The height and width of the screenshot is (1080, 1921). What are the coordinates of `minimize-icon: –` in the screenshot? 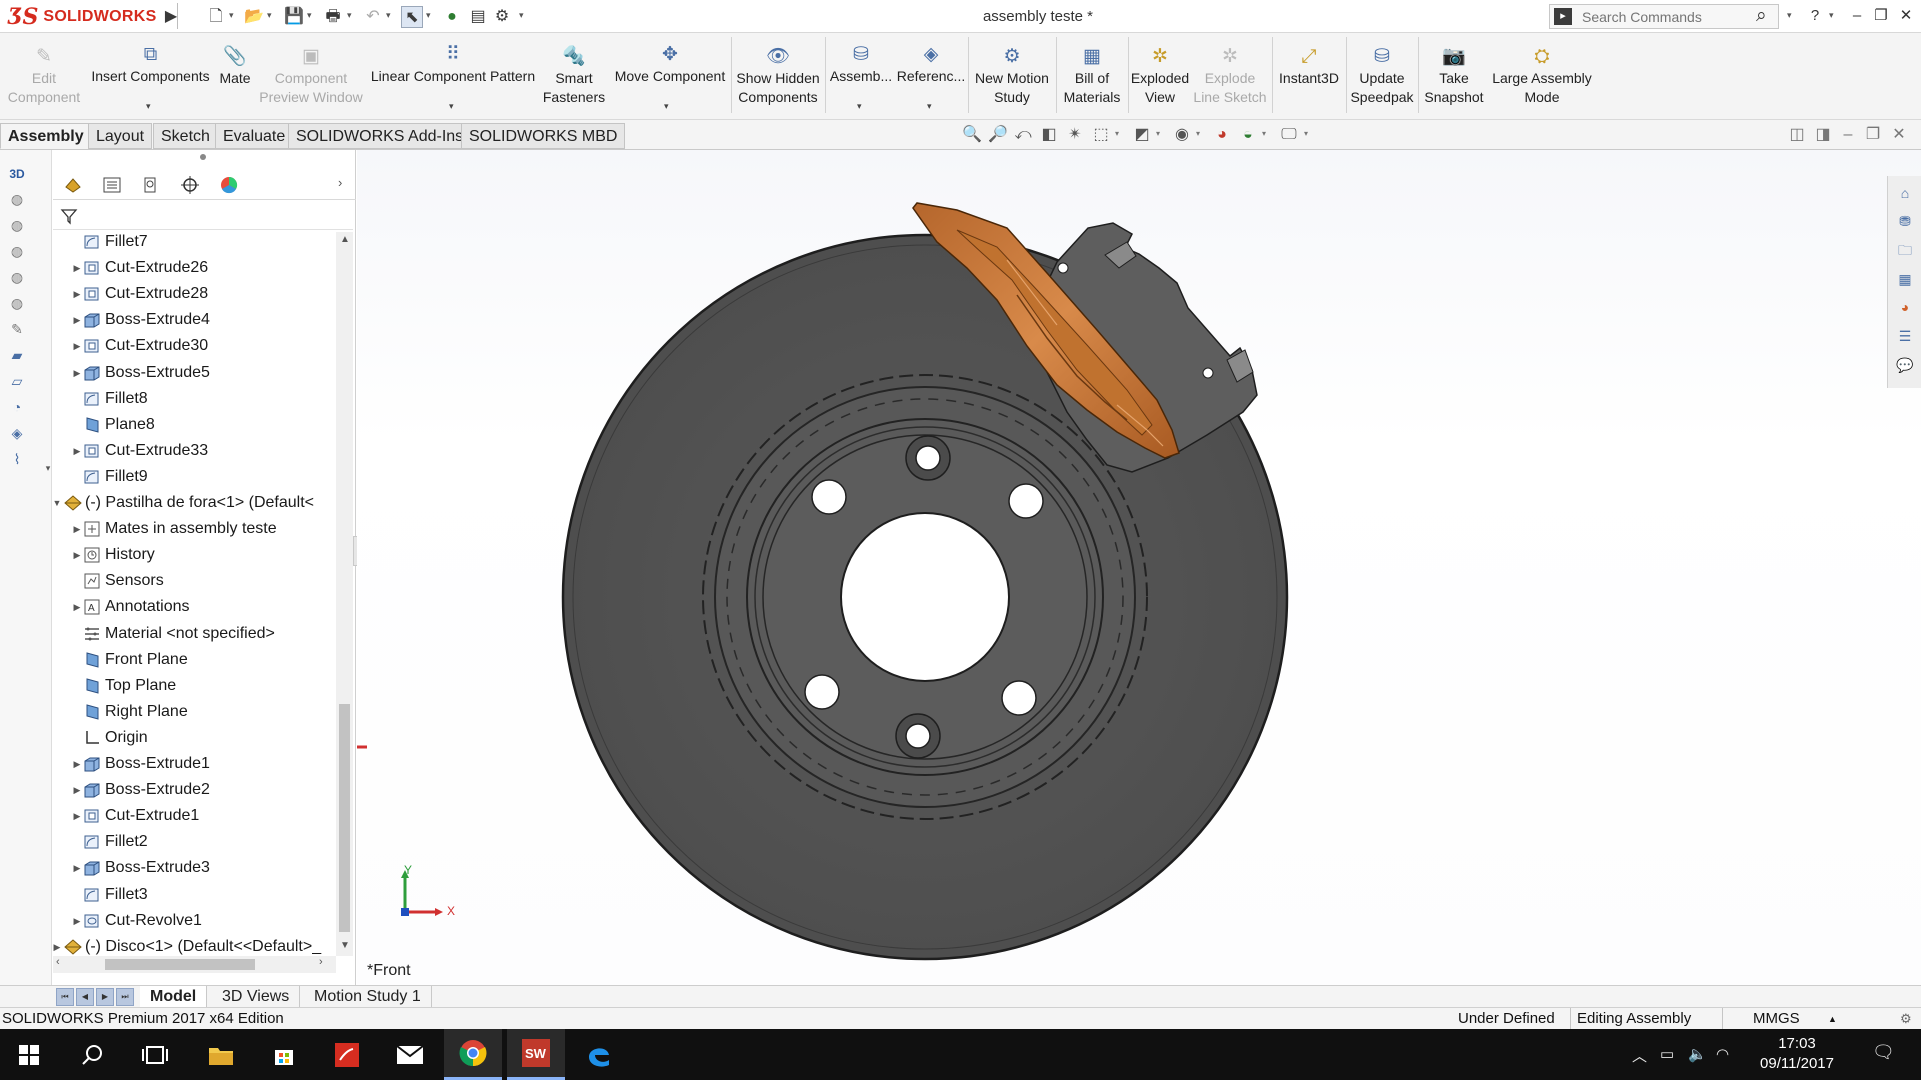 It's located at (1857, 16).